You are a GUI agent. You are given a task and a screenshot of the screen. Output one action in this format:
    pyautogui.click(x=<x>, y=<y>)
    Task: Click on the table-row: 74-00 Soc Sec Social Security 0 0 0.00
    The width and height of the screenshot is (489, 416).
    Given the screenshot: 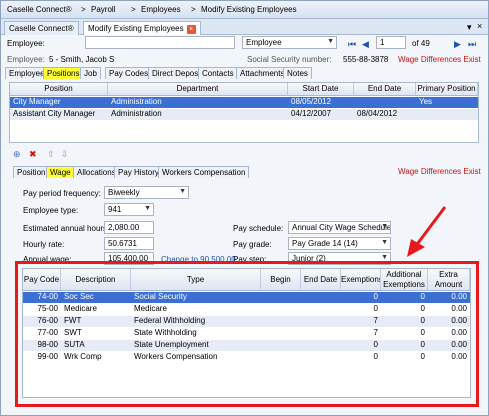 What is the action you would take?
    pyautogui.click(x=246, y=297)
    